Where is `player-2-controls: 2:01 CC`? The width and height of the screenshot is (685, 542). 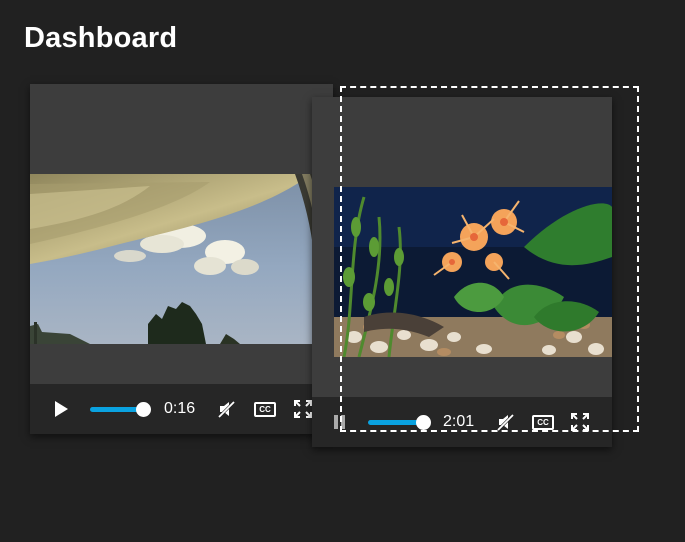
player-2-controls: 2:01 CC is located at coordinates (462, 422).